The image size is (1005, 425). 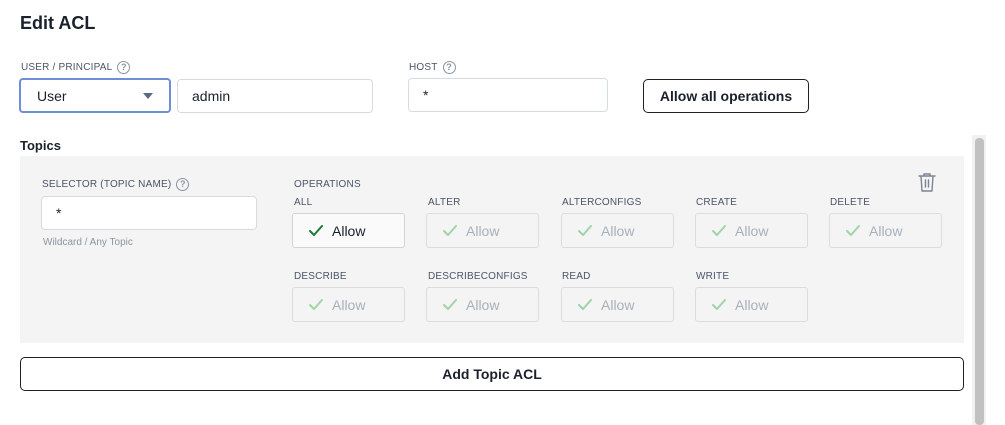 I want to click on operation-label-write: WRITE, so click(x=713, y=276).